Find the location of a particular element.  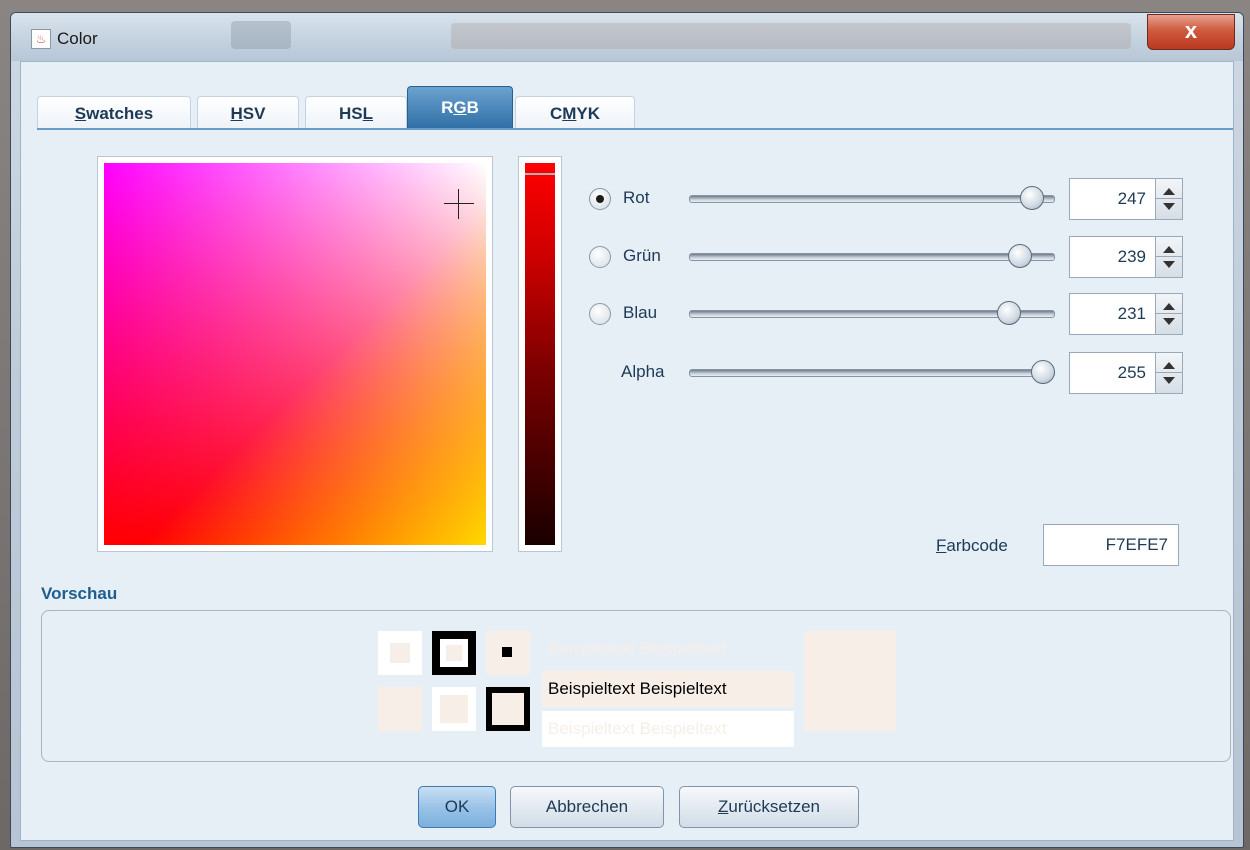

square-gradient-yellow is located at coordinates (295, 354).